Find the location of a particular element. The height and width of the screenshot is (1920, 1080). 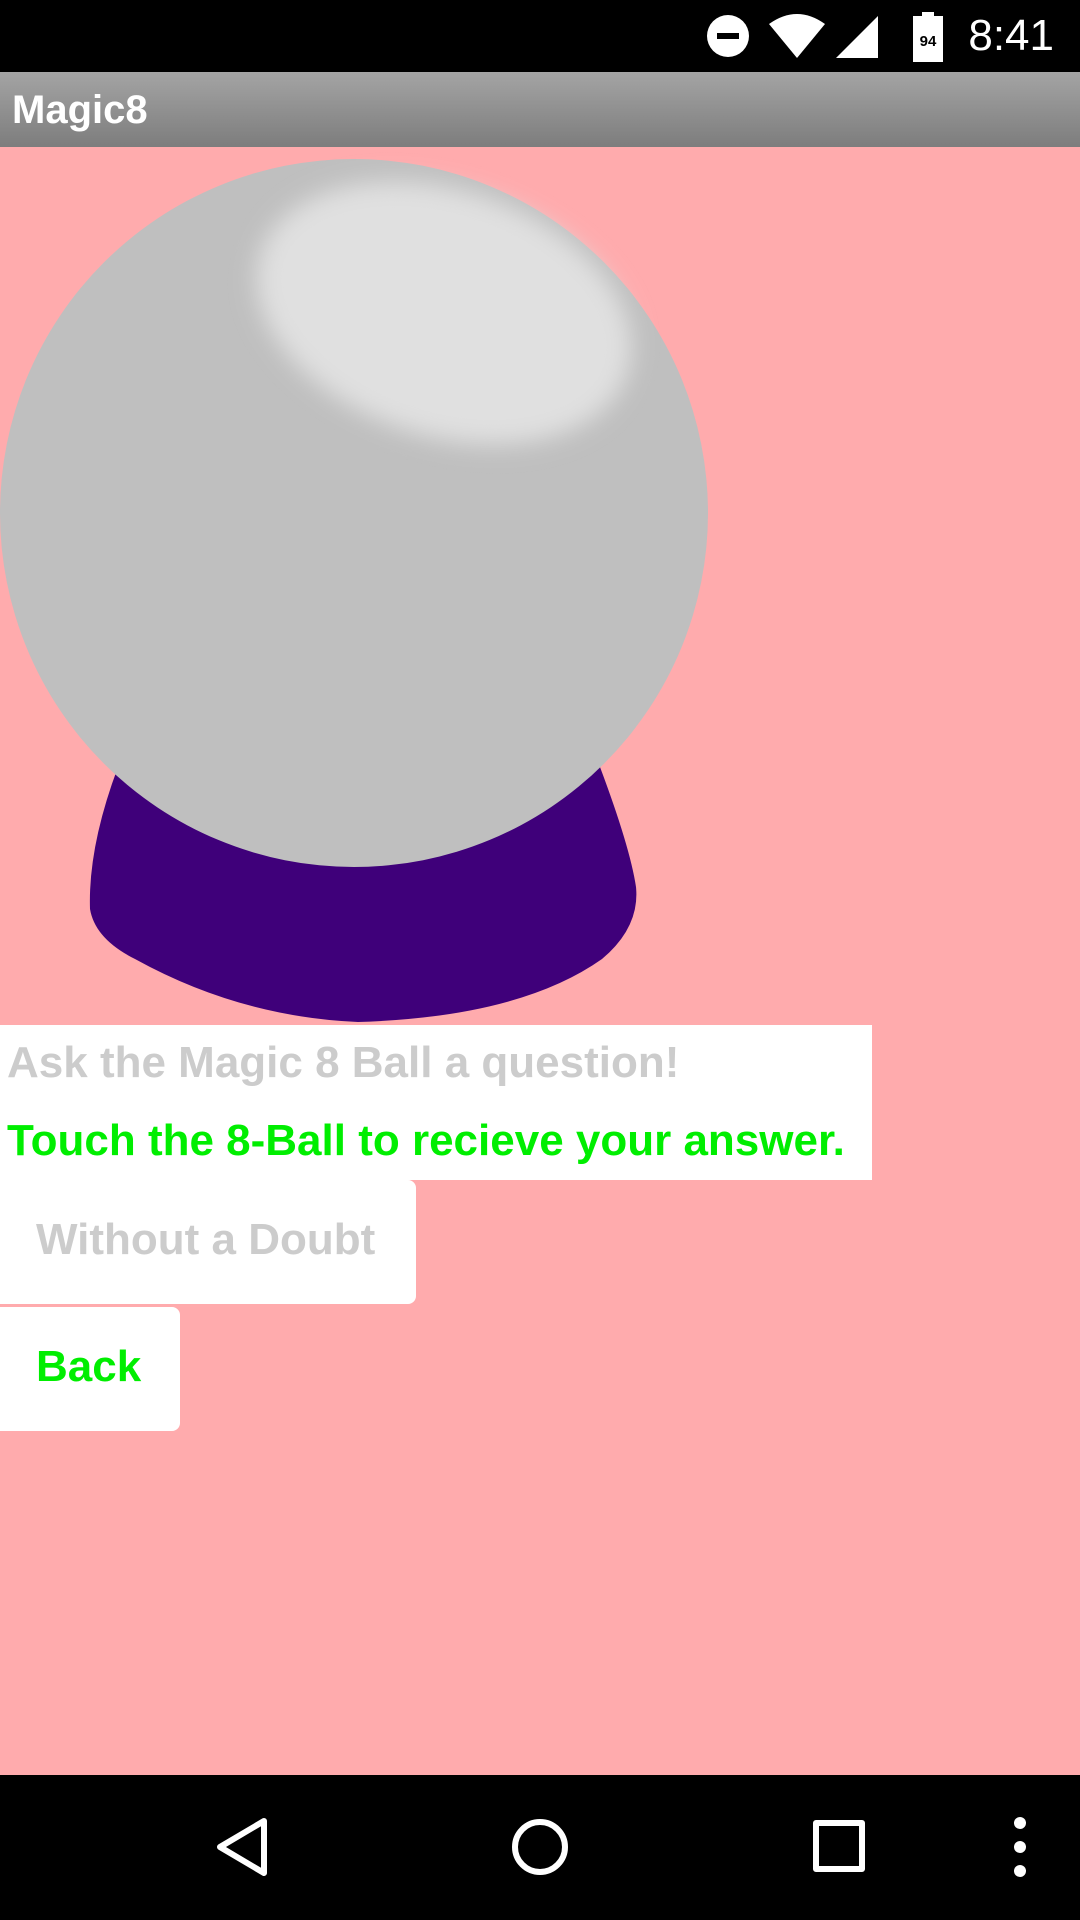

battery-icon: 94 is located at coordinates (928, 39).